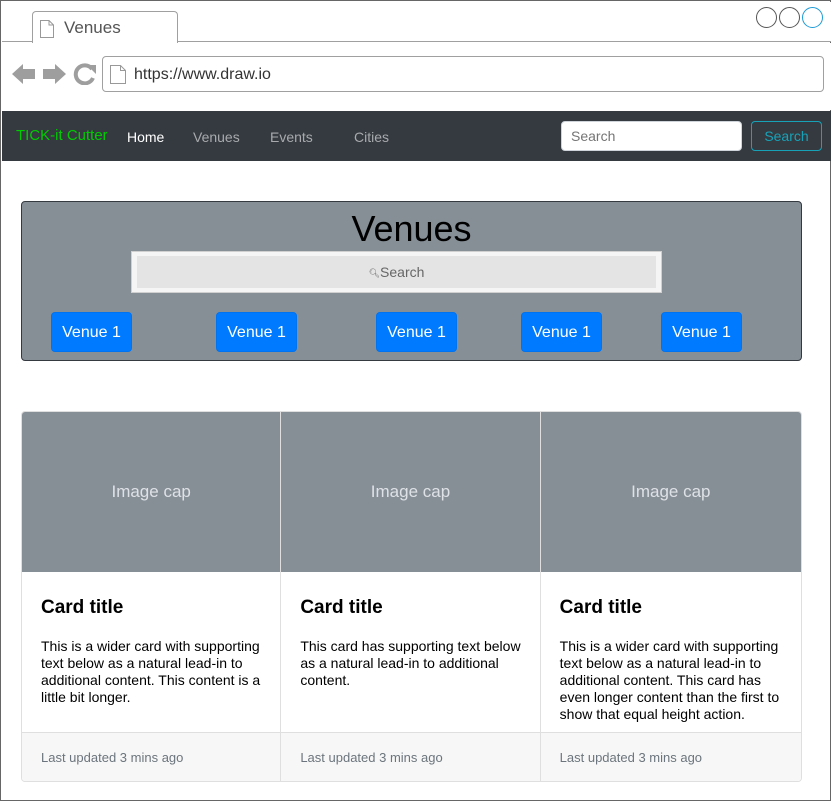 Image resolution: width=831 pixels, height=801 pixels. I want to click on nav-link-venues: Venues, so click(216, 137).